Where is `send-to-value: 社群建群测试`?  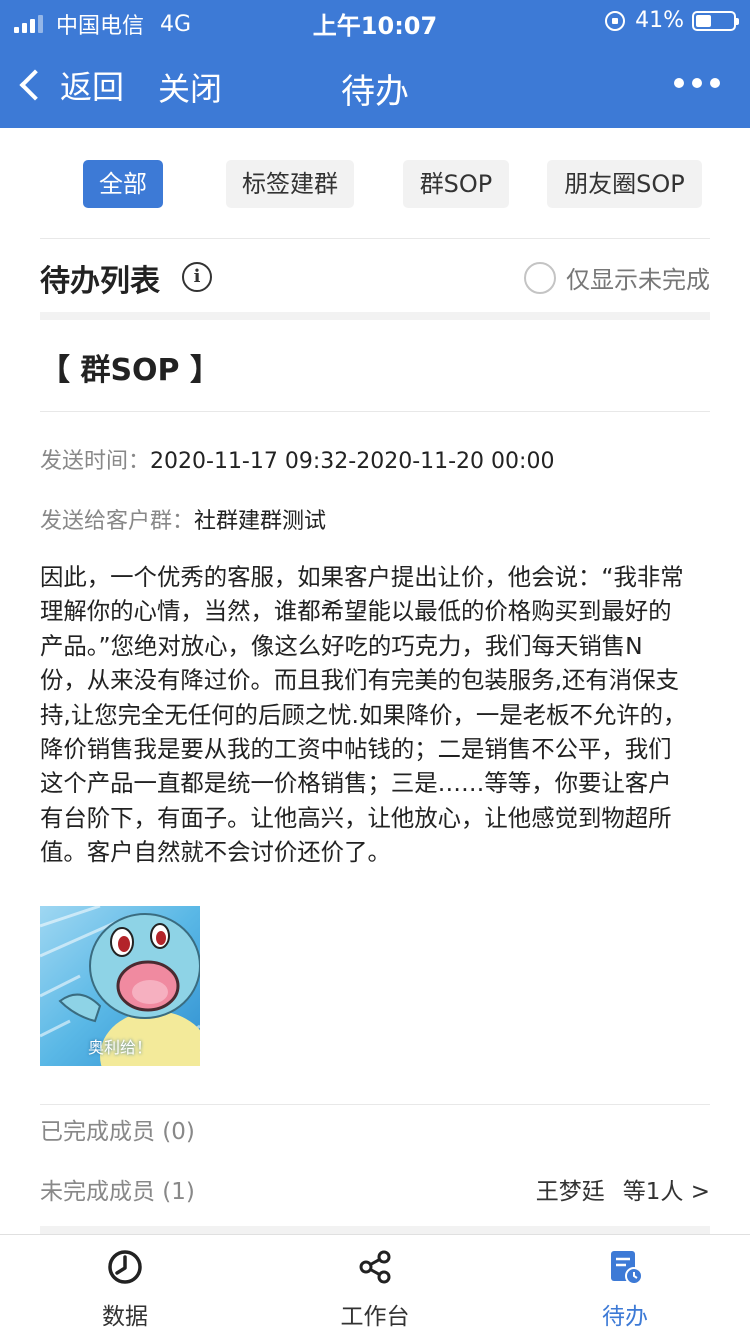
send-to-value: 社群建群测试 is located at coordinates (260, 521).